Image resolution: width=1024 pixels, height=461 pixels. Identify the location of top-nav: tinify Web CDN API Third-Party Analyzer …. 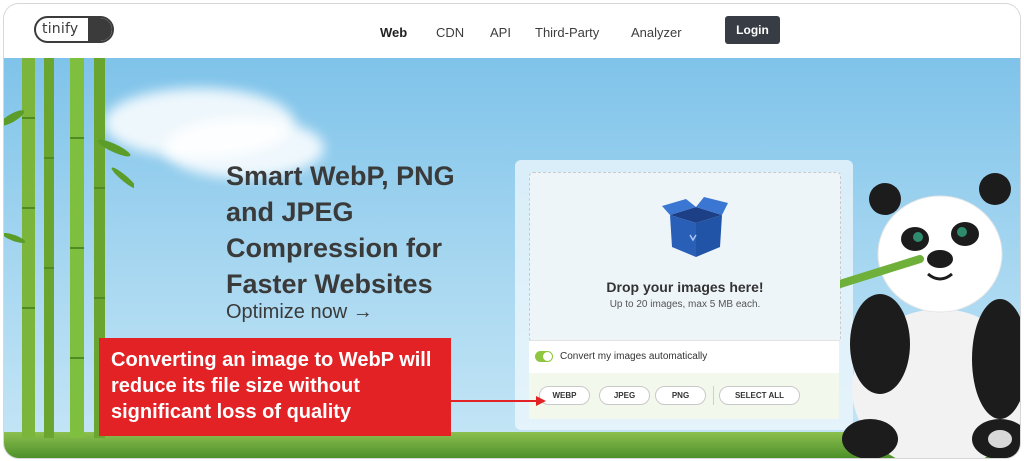
(512, 31).